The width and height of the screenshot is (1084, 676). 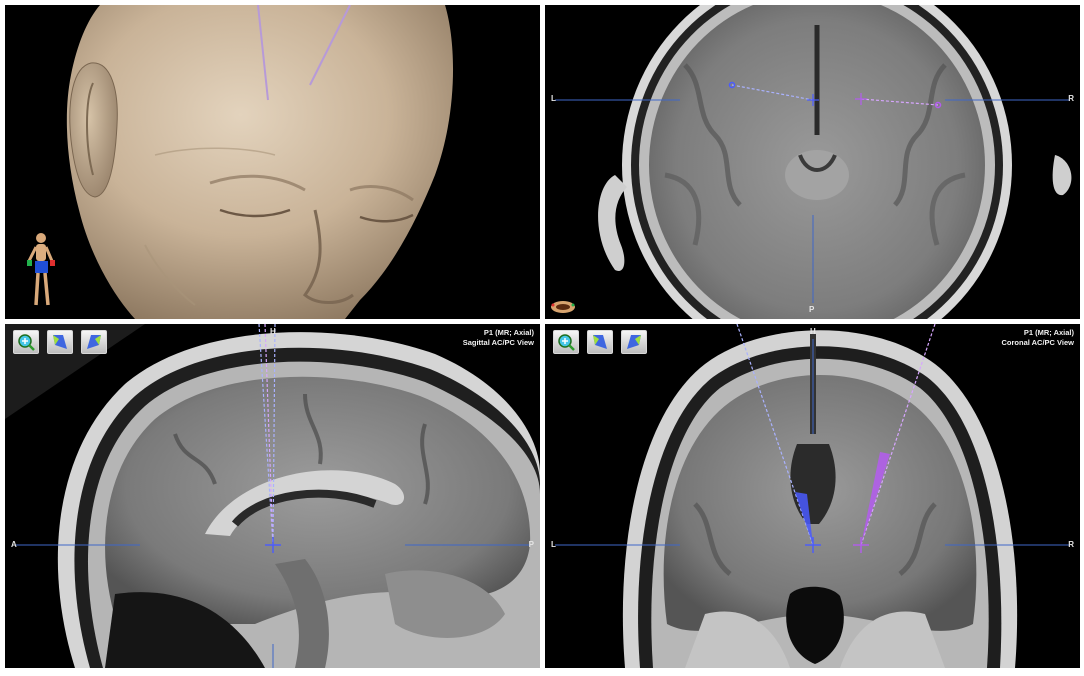 What do you see at coordinates (812, 309) in the screenshot?
I see `axial-bottom-label: P` at bounding box center [812, 309].